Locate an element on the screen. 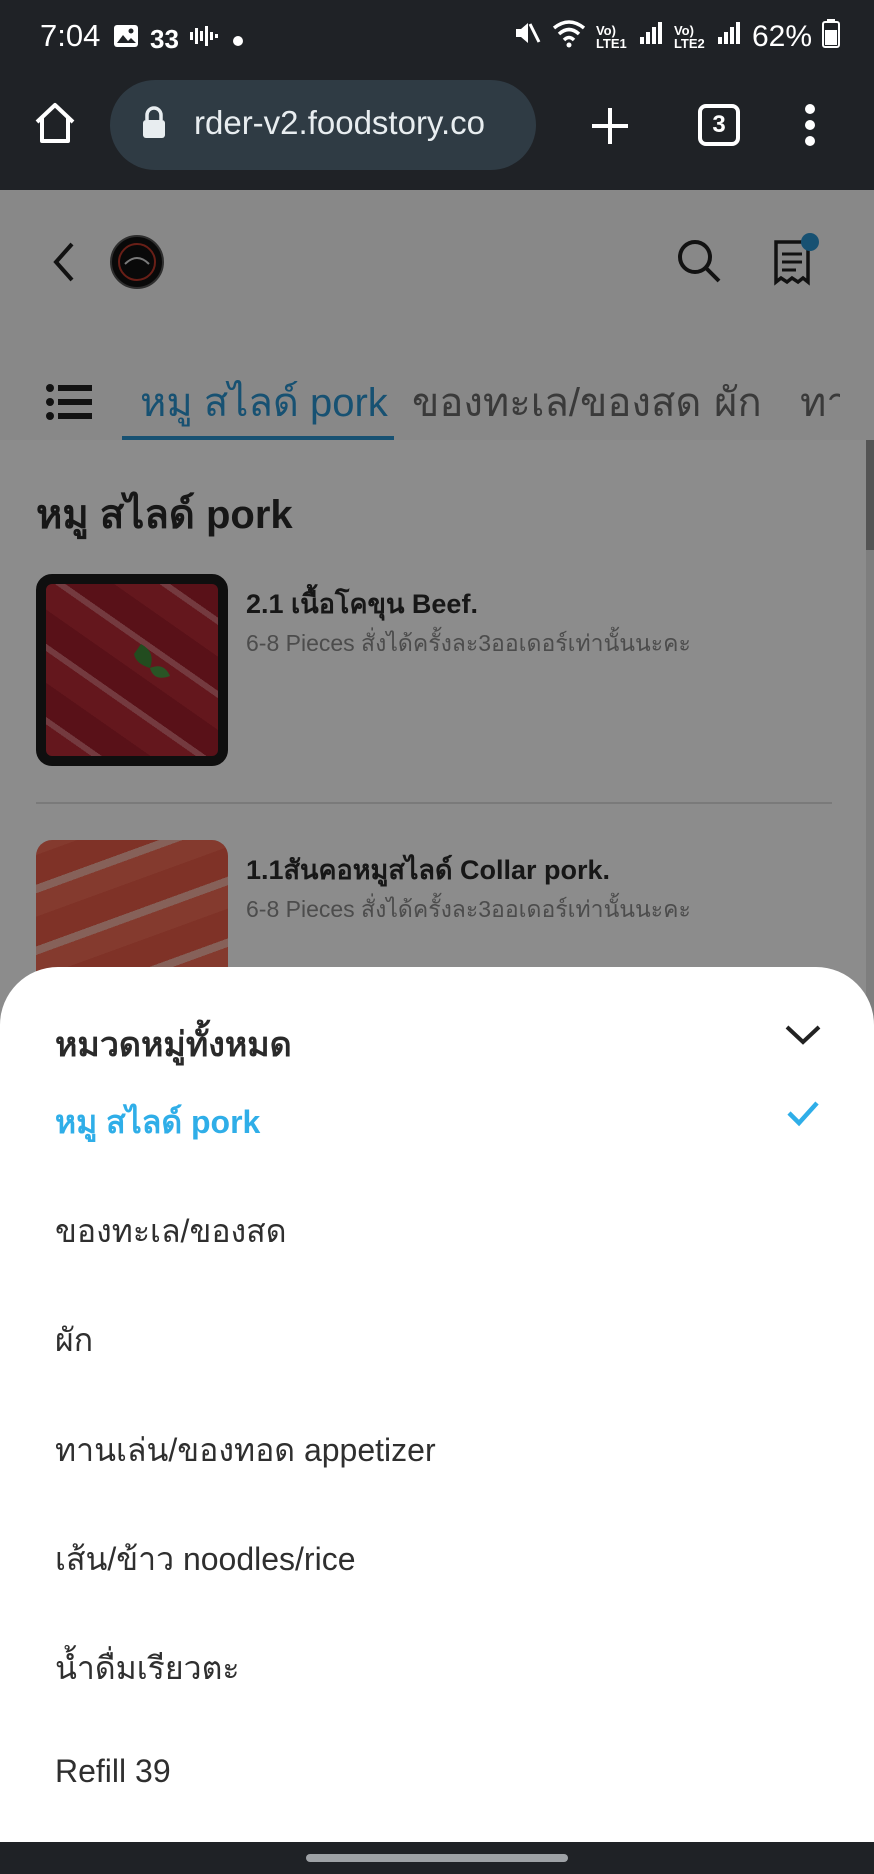  sim2-label: Vo) LTE2 is located at coordinates (689, 37).